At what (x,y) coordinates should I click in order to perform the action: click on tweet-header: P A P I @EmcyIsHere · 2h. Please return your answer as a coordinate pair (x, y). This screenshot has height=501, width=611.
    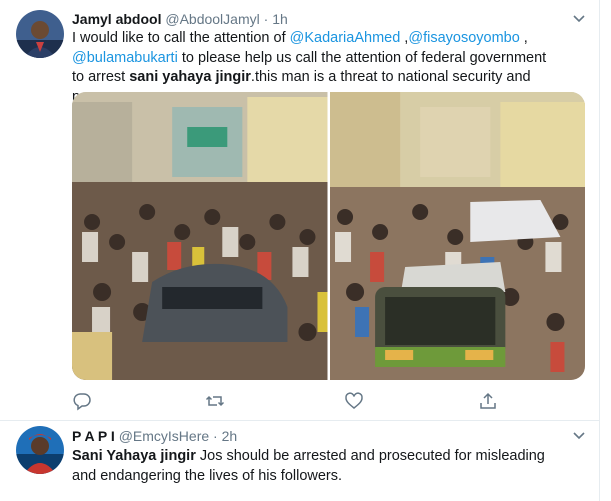
    Looking at the image, I should click on (154, 436).